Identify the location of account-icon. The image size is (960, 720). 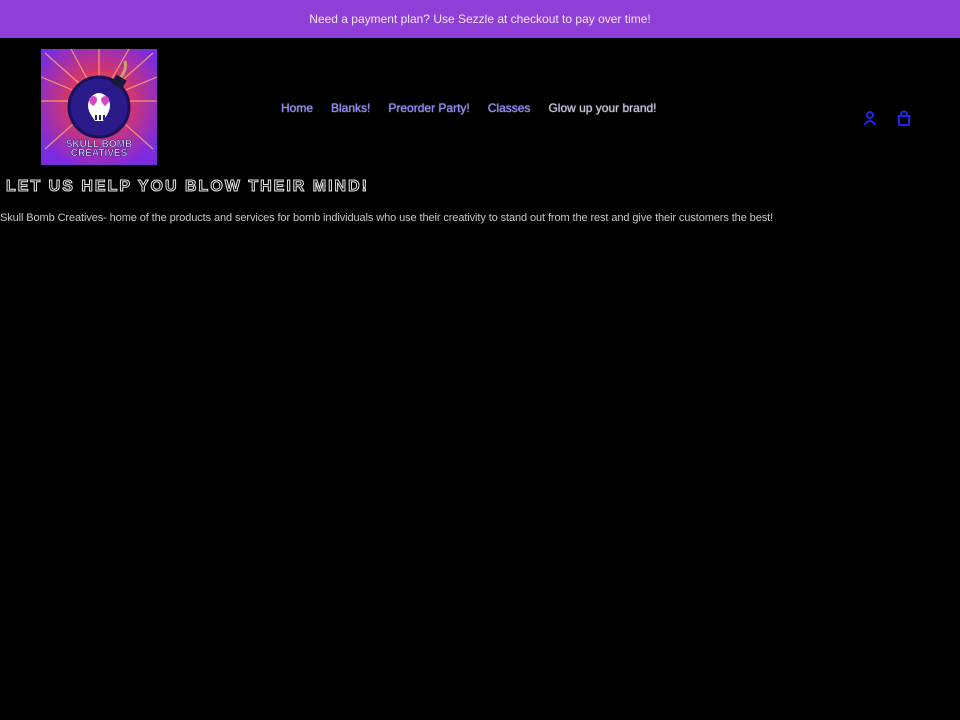
(870, 118).